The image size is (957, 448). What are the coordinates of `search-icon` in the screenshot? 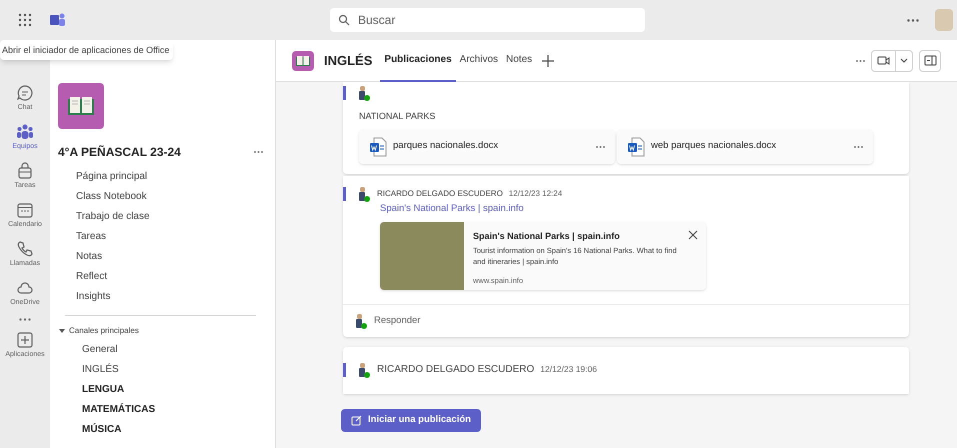 It's located at (344, 20).